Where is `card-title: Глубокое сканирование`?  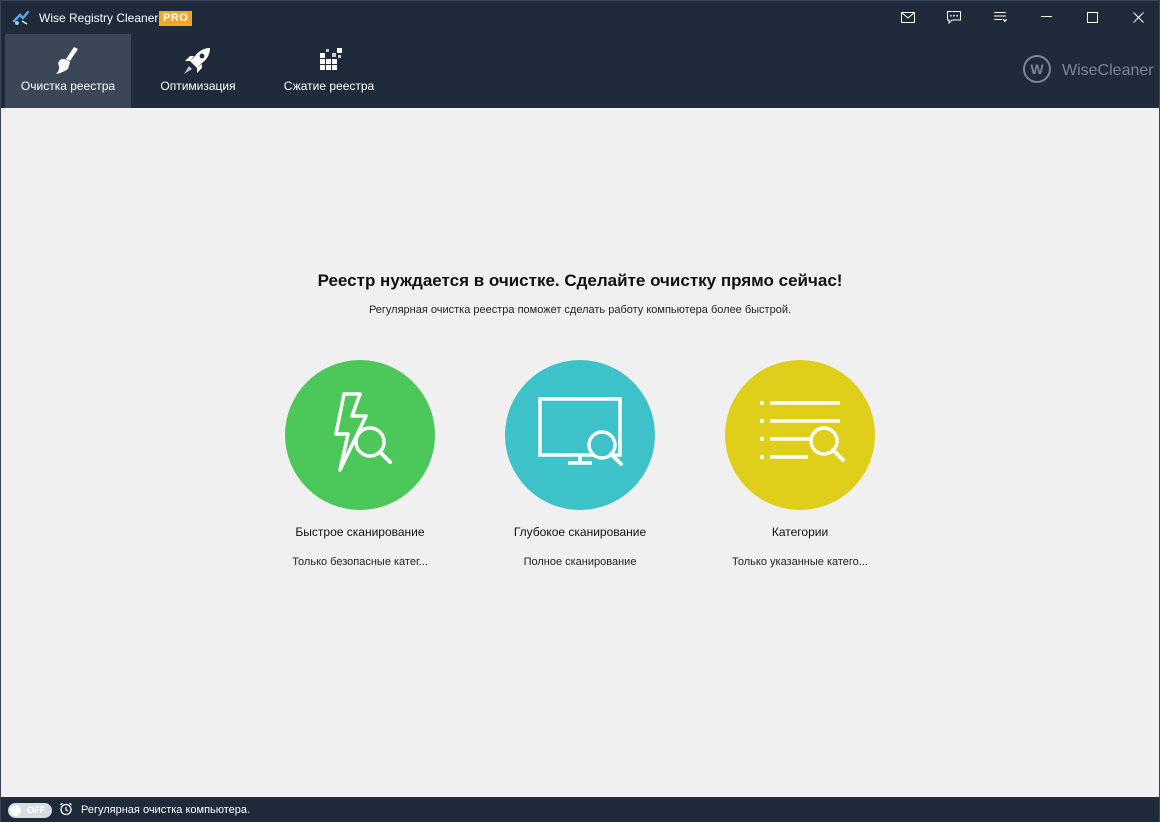 card-title: Глубокое сканирование is located at coordinates (580, 532).